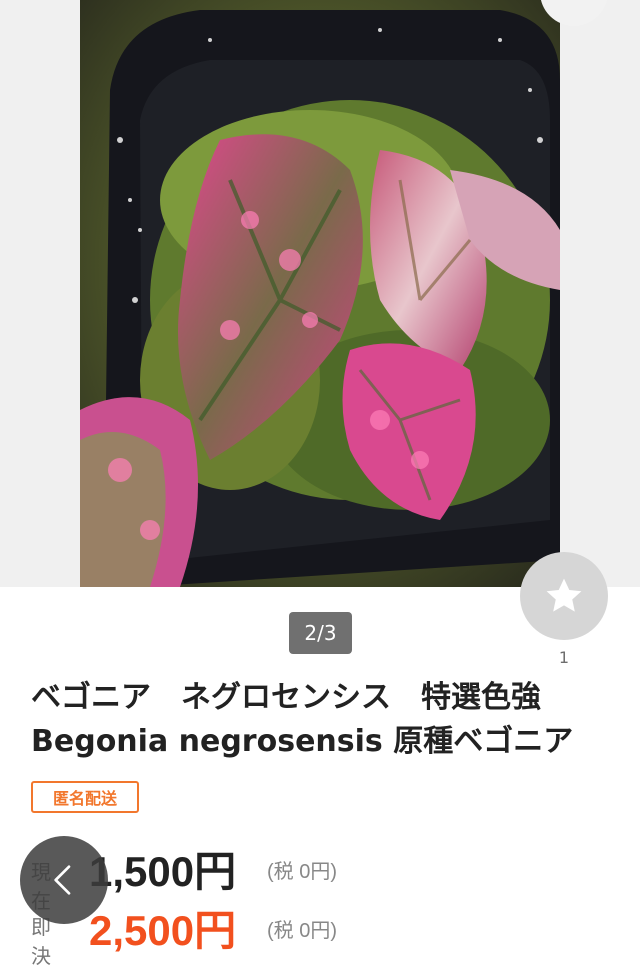 This screenshot has width=640, height=969. I want to click on buy-now-price-tax: (税 0円), so click(302, 931).